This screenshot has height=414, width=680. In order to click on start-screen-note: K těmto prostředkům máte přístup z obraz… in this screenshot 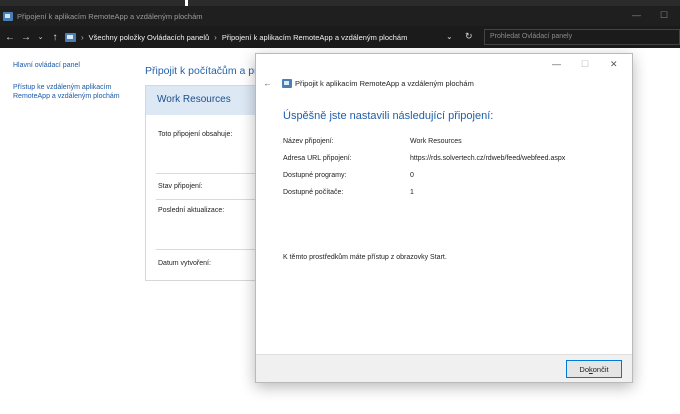, I will do `click(365, 257)`.